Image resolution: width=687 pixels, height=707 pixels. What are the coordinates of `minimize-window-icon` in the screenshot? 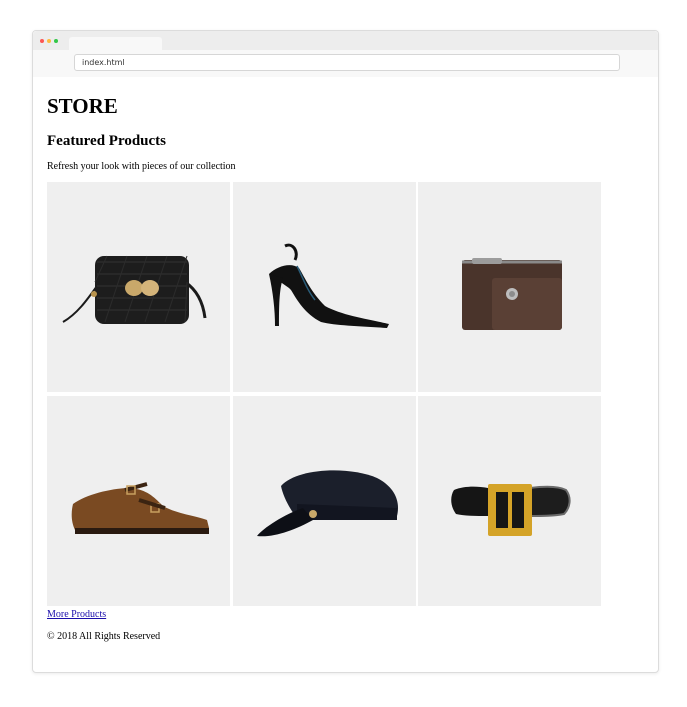 It's located at (49, 41).